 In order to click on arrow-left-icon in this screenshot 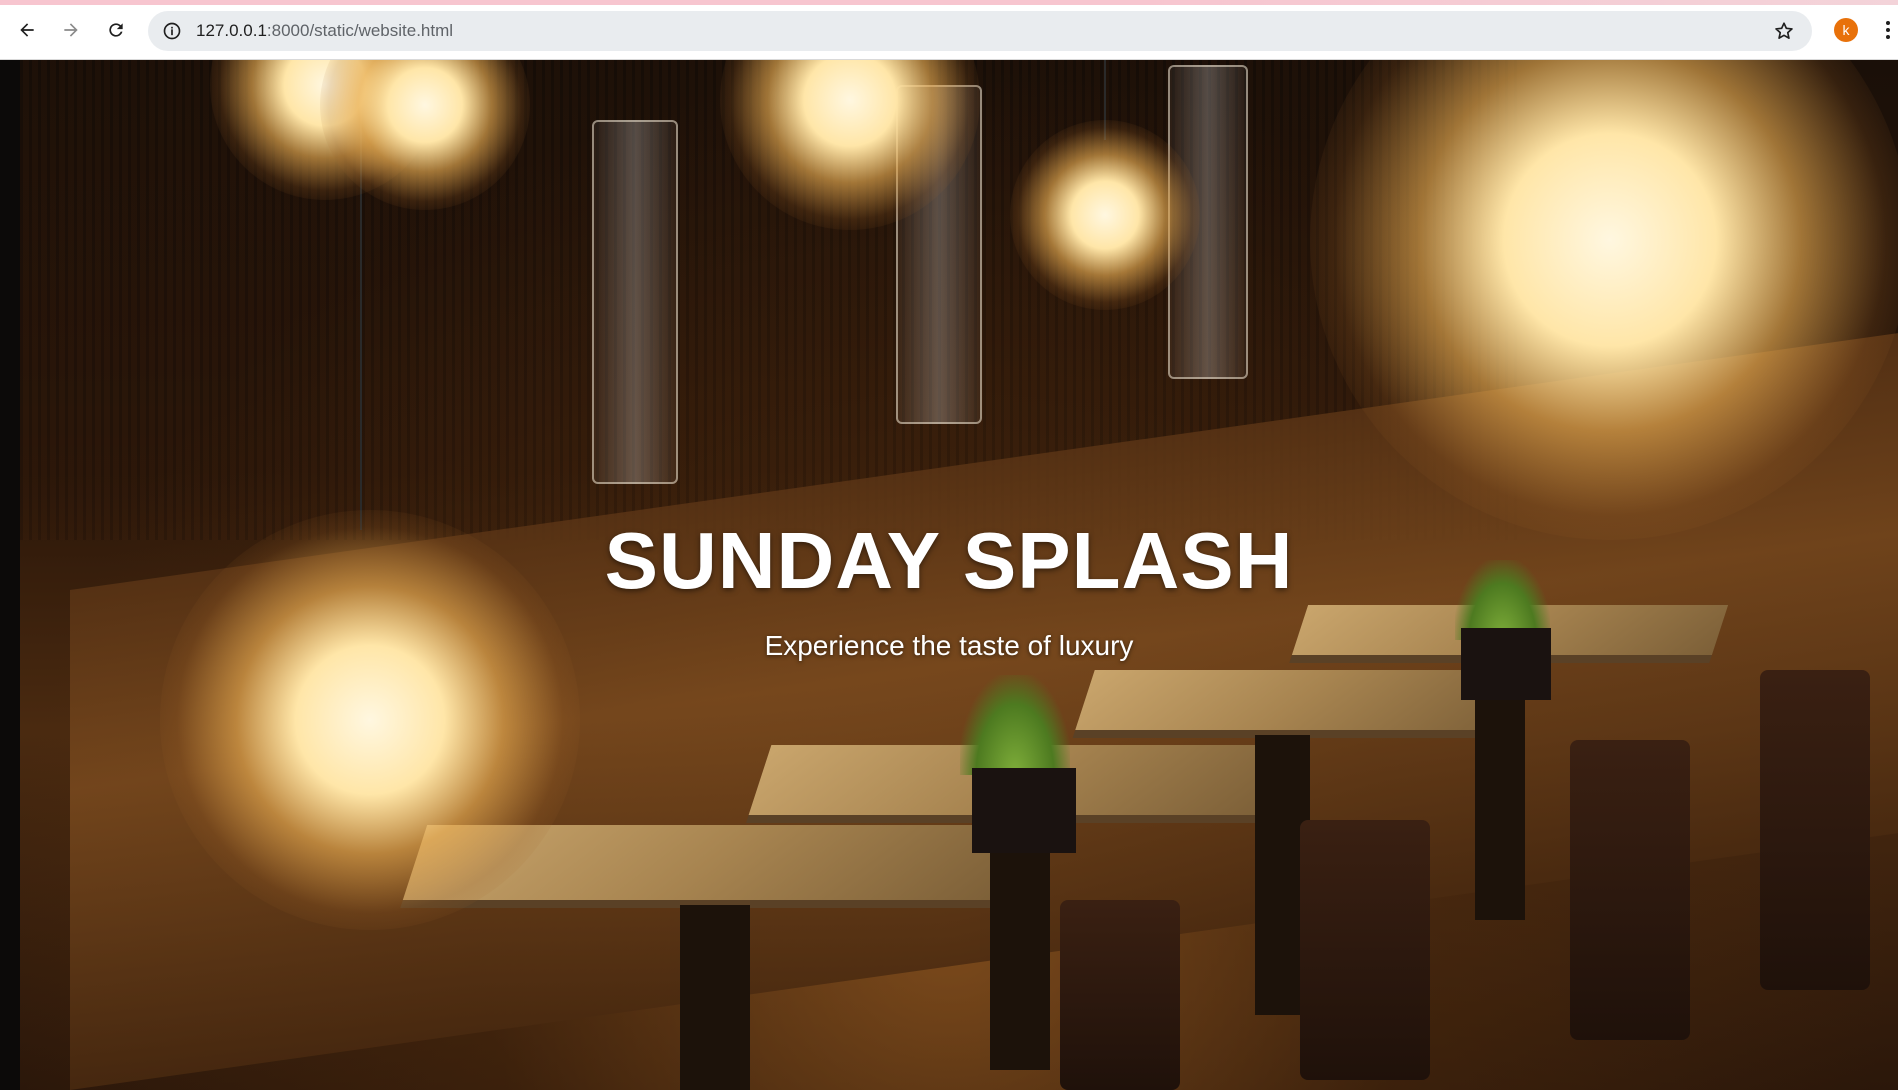, I will do `click(27, 30)`.